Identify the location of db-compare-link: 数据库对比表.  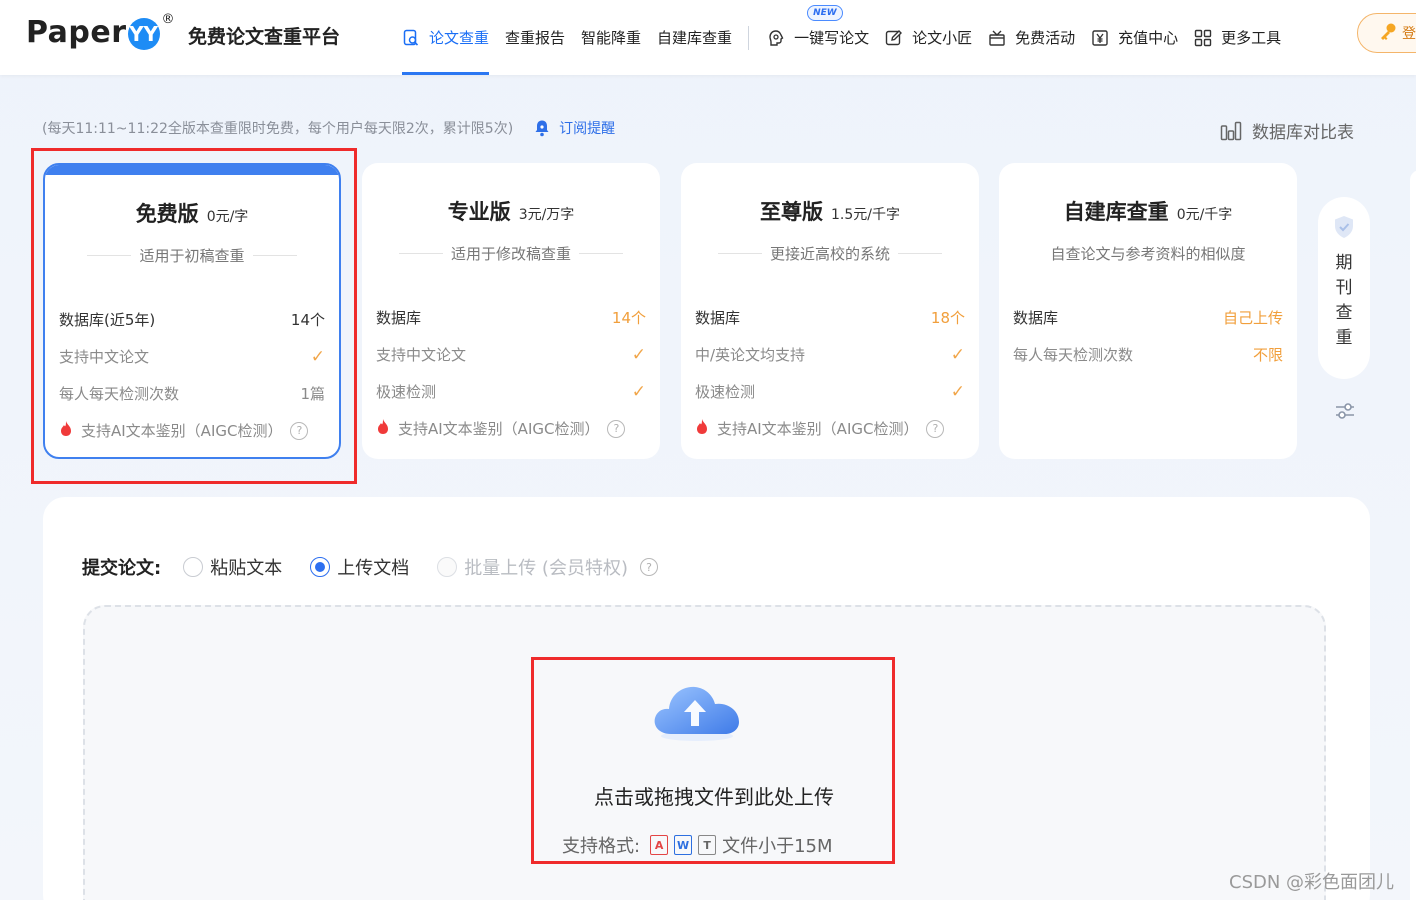
(1287, 130).